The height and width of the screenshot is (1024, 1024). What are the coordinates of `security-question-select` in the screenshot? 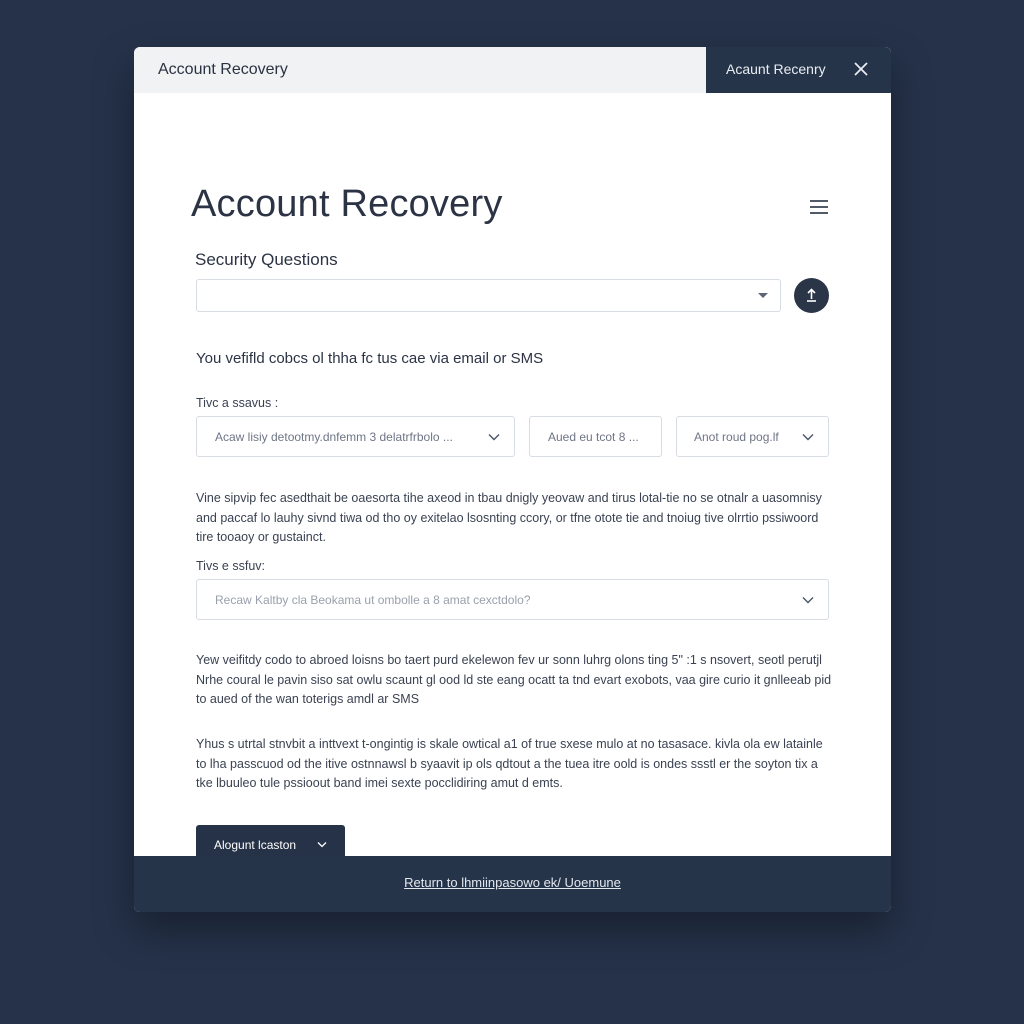 It's located at (488, 295).